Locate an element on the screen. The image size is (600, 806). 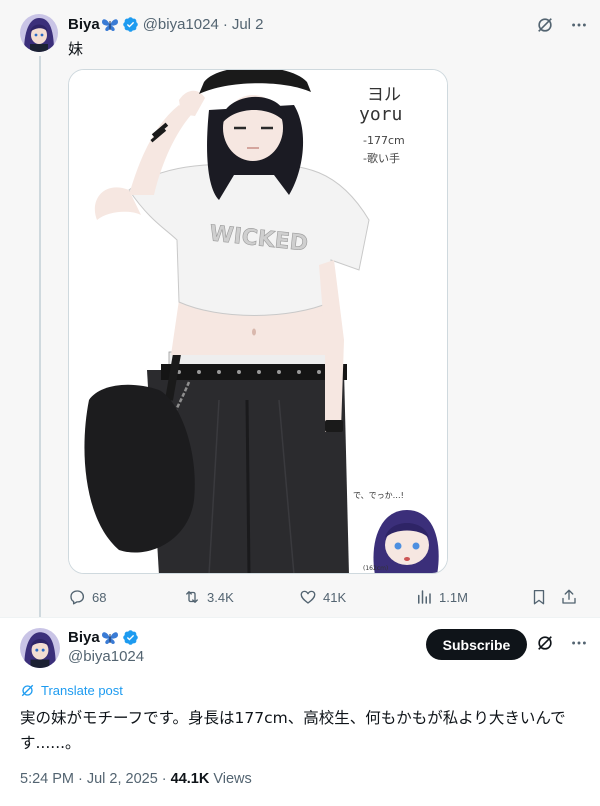
main-author-handle: @biya1024 is located at coordinates (106, 656).